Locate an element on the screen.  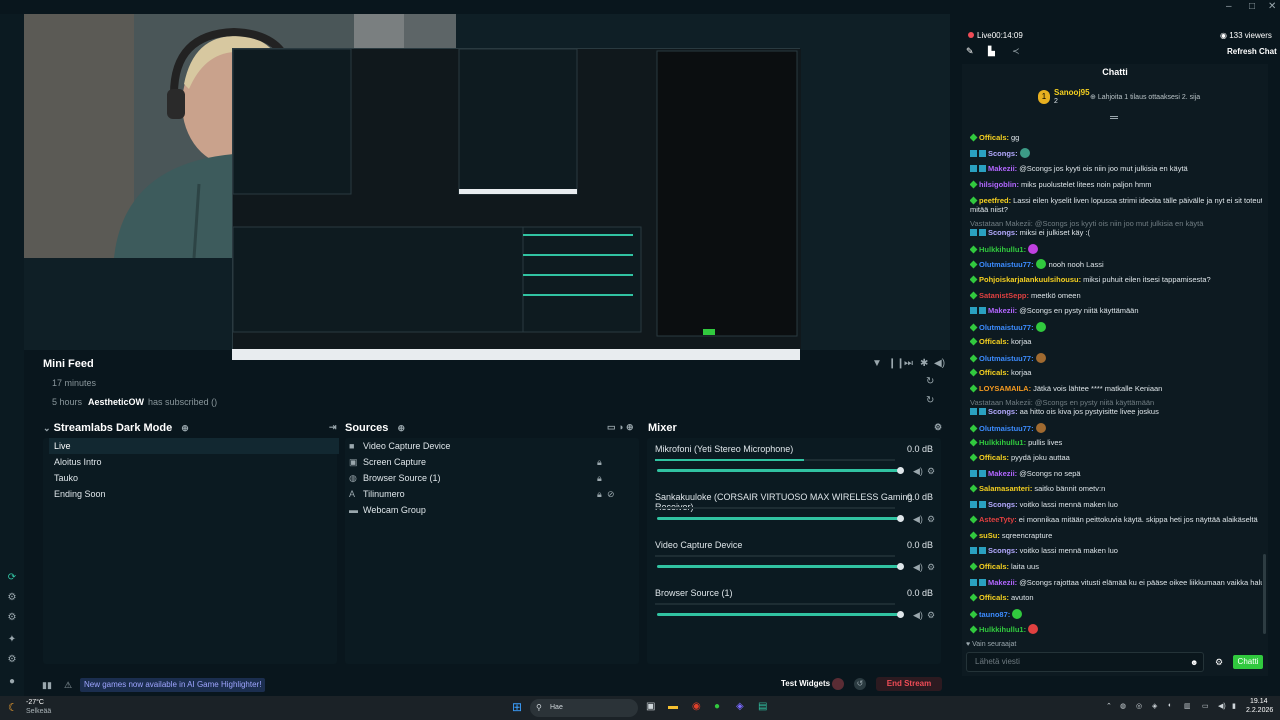
skip-icon: ⏭ is located at coordinates (908, 363).